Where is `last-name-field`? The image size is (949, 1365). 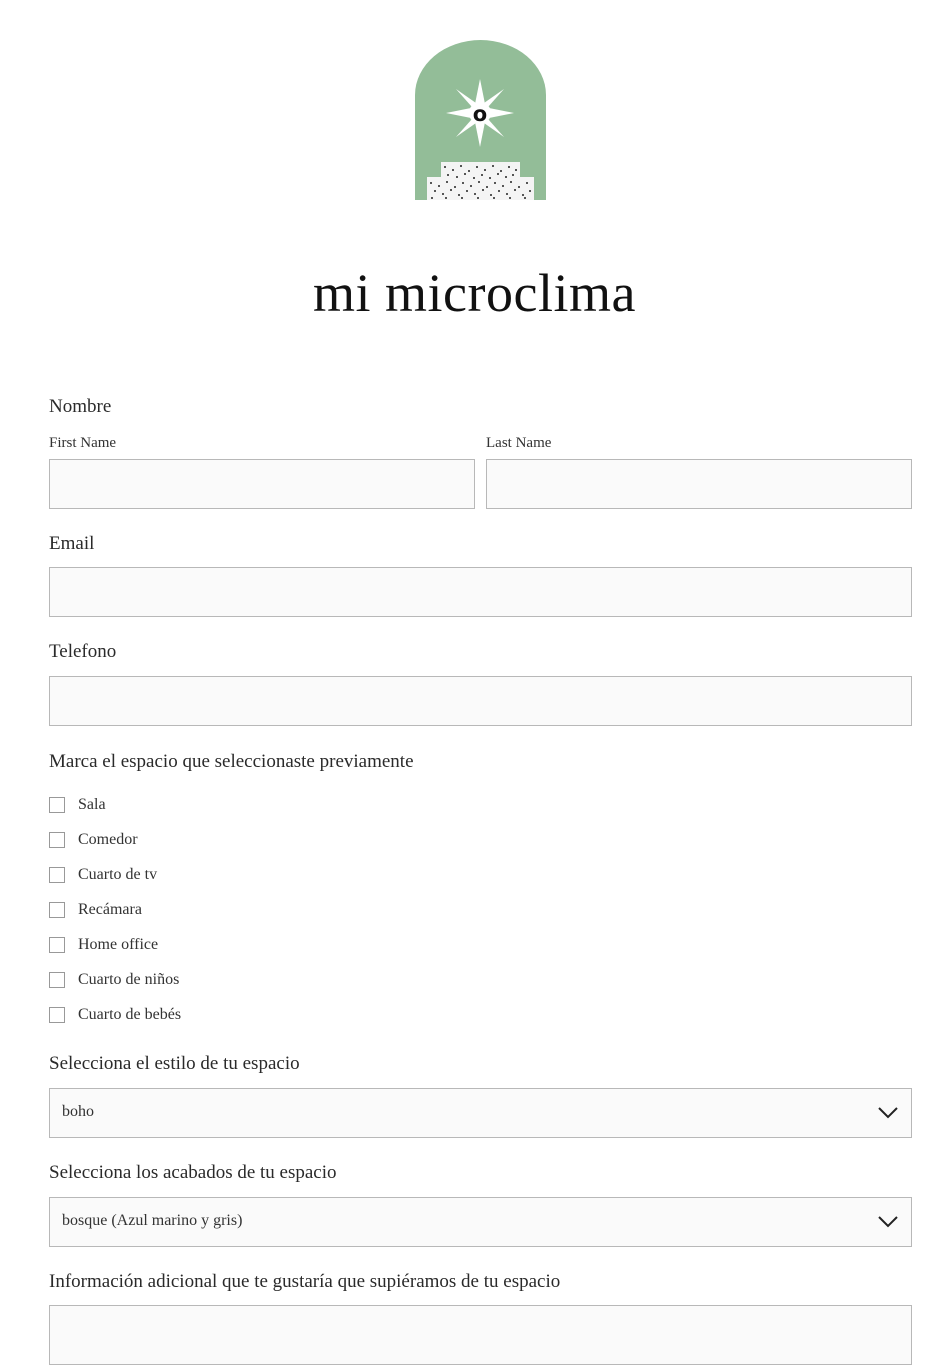 last-name-field is located at coordinates (699, 484).